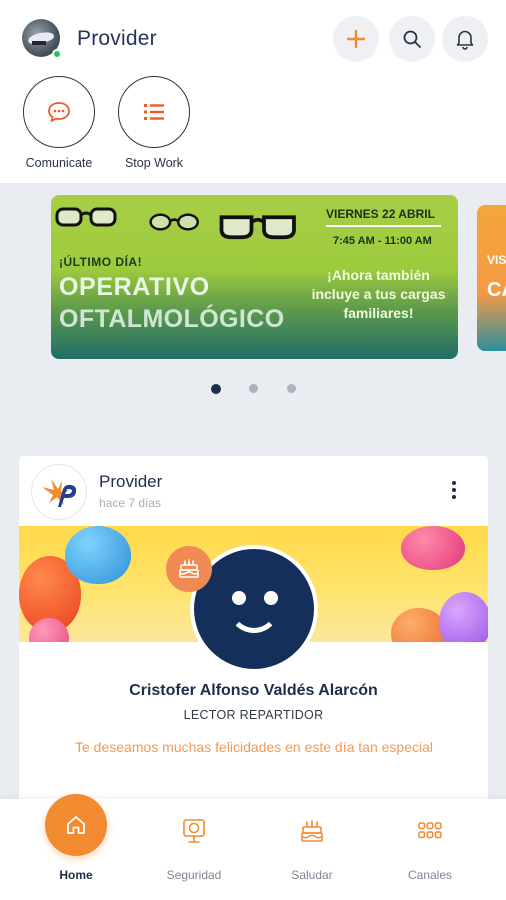 The height and width of the screenshot is (900, 506). What do you see at coordinates (130, 503) in the screenshot?
I see `post-timestamp: hace 7 días` at bounding box center [130, 503].